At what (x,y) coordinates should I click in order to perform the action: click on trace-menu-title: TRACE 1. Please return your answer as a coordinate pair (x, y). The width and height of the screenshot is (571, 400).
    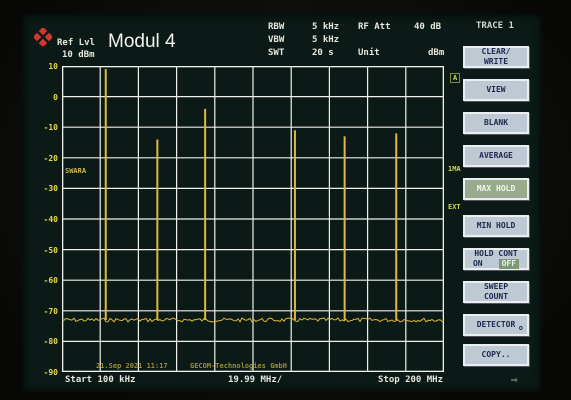
    Looking at the image, I should click on (495, 26).